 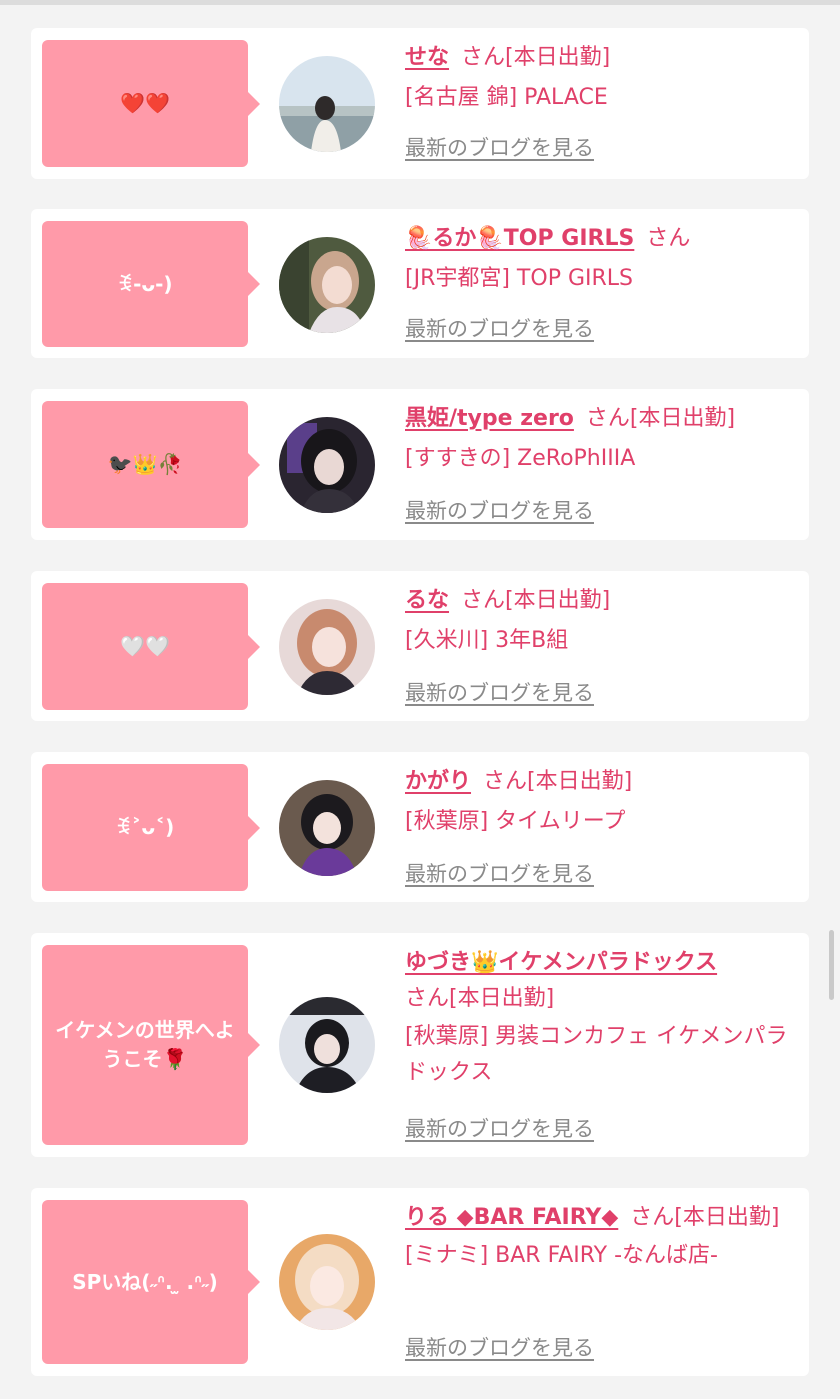 I want to click on girl-name-link: せな, so click(x=427, y=57).